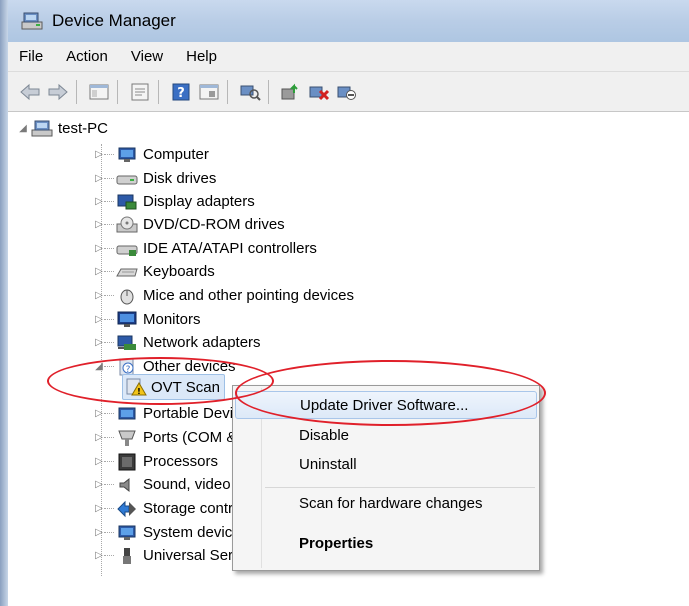 Image resolution: width=689 pixels, height=606 pixels. Describe the element at coordinates (127, 509) in the screenshot. I see `storage-controller-icon` at that location.